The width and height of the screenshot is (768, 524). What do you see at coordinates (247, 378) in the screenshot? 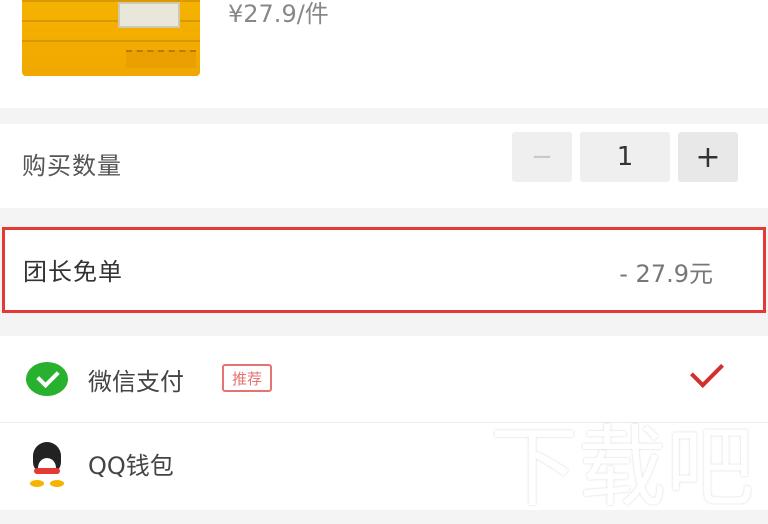
I see `recommended-badge: 推荐` at bounding box center [247, 378].